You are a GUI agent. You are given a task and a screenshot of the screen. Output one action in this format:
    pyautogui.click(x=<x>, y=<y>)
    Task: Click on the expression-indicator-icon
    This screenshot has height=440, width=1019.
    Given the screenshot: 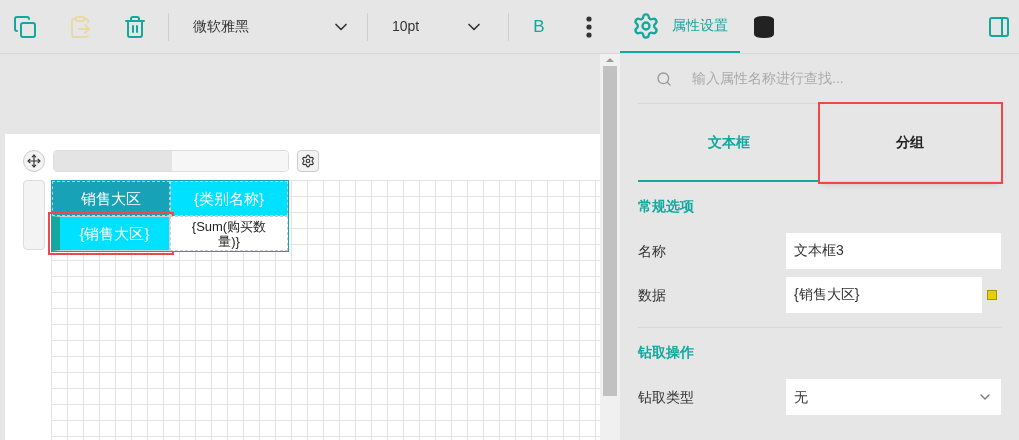 What is the action you would take?
    pyautogui.click(x=992, y=295)
    